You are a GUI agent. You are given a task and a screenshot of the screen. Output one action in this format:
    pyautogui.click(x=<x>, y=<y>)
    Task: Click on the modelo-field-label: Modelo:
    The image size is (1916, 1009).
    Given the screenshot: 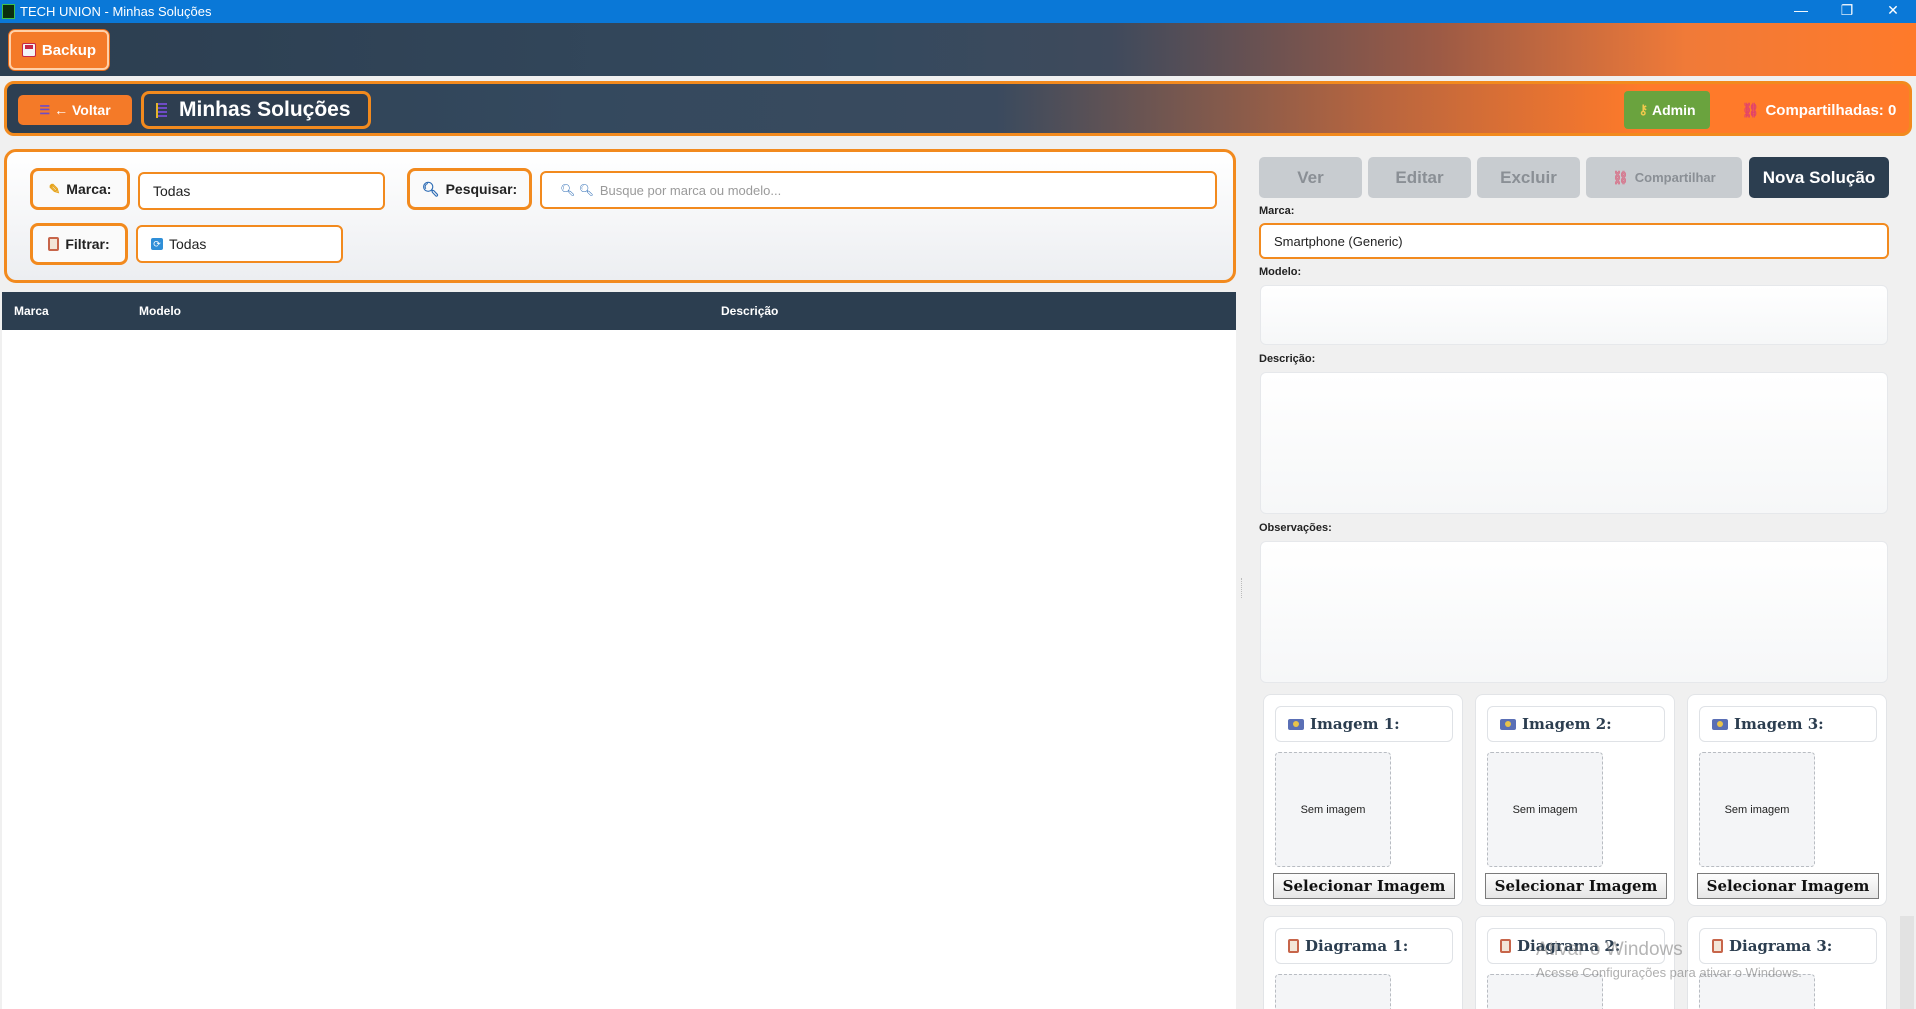 What is the action you would take?
    pyautogui.click(x=1280, y=272)
    